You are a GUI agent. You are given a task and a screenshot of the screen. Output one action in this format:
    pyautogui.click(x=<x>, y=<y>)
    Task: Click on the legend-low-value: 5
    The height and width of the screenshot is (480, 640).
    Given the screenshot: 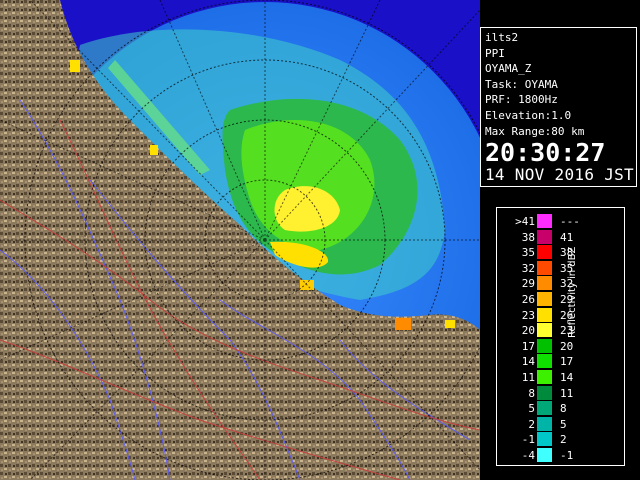 What is the action you would take?
    pyautogui.click(x=531, y=409)
    